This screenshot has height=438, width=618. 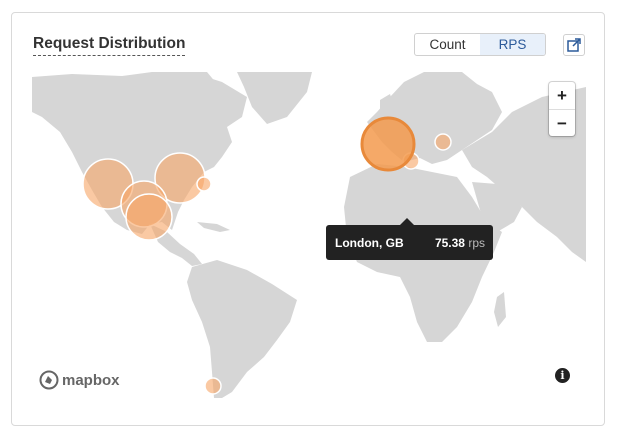 What do you see at coordinates (512, 44) in the screenshot?
I see `toggle-rps: RPS` at bounding box center [512, 44].